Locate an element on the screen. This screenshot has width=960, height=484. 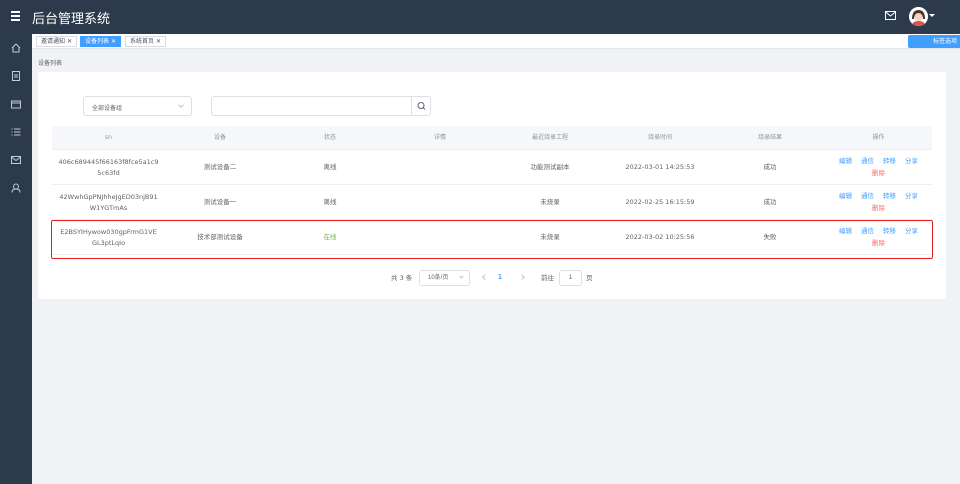
tag-home: 系统首页 ✕ is located at coordinates (146, 41).